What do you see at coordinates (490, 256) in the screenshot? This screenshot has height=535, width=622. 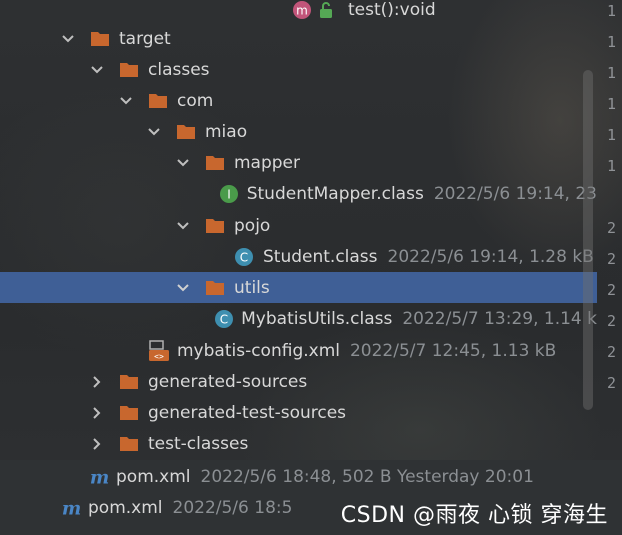 I see `file-meta: 2022/5/6 19:14, 1.28 kB` at bounding box center [490, 256].